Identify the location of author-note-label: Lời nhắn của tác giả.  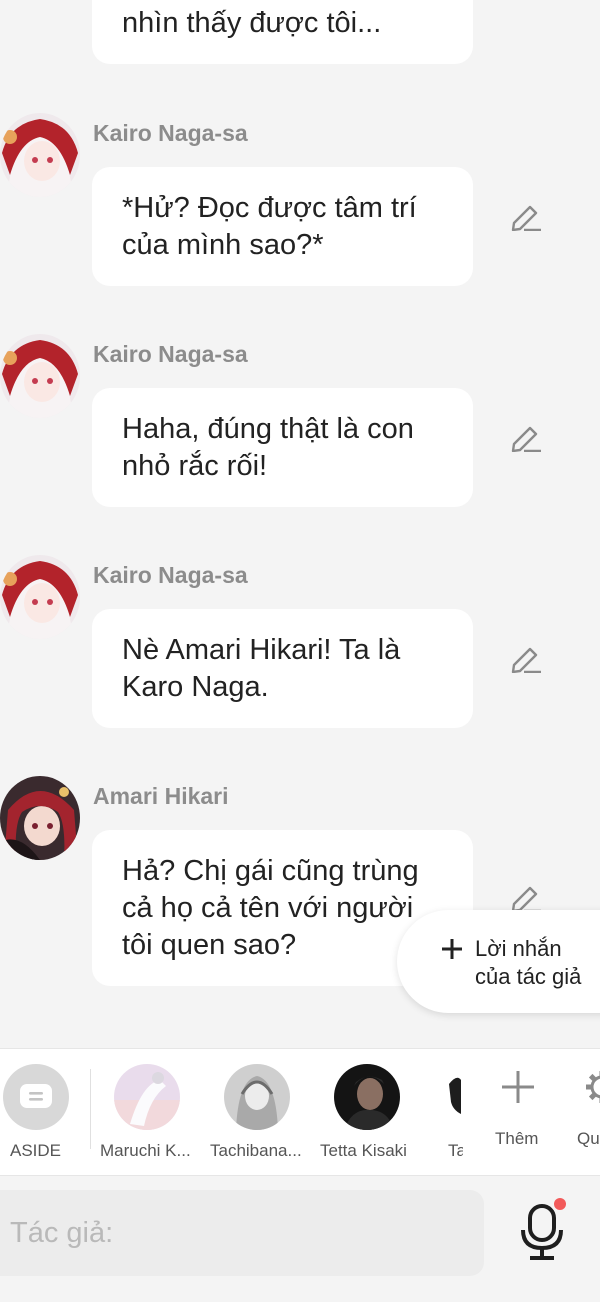
(528, 962).